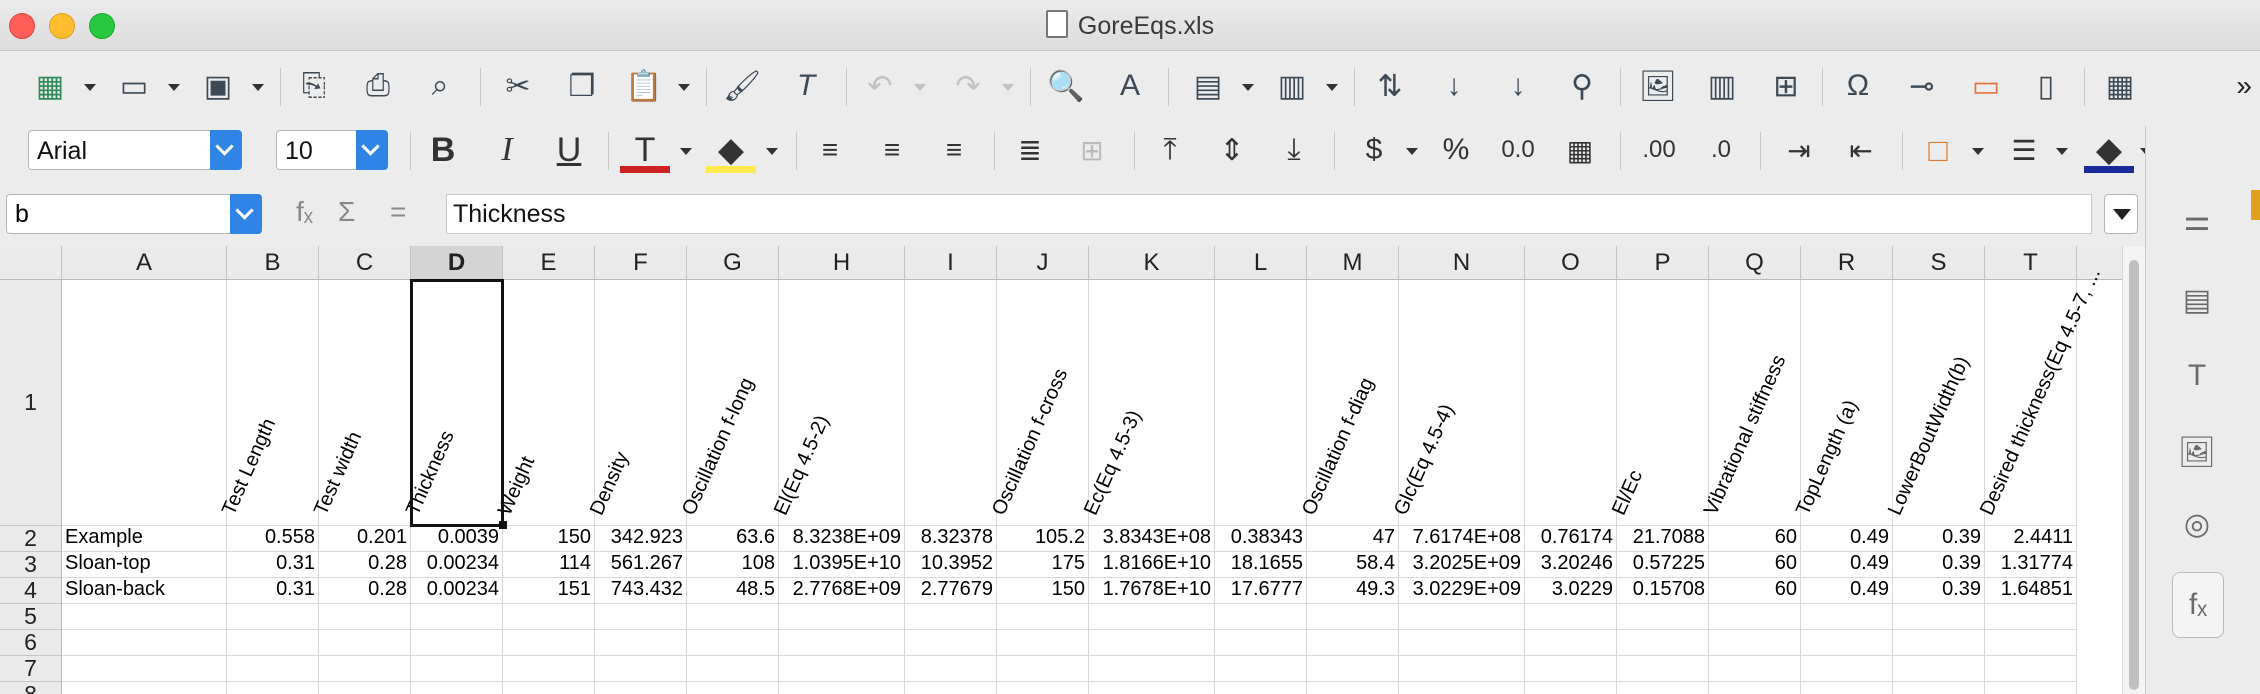  Describe the element at coordinates (582, 86) in the screenshot. I see `copy-icon: ❐` at that location.